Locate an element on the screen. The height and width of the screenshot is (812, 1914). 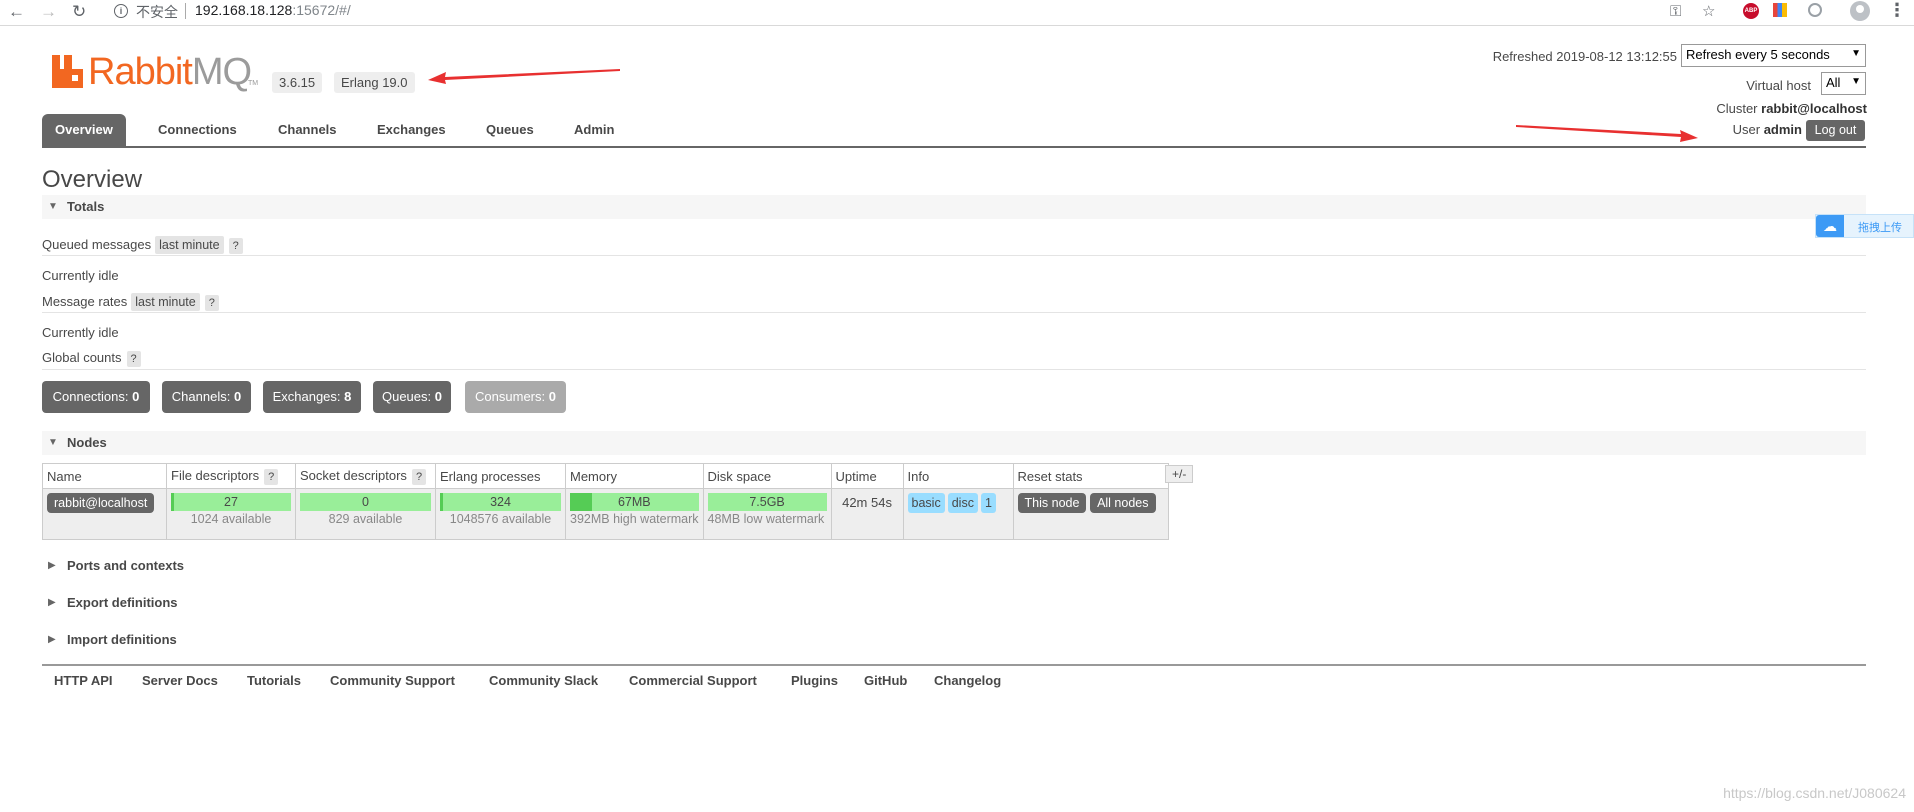
back-icon: ← is located at coordinates (16, 12).